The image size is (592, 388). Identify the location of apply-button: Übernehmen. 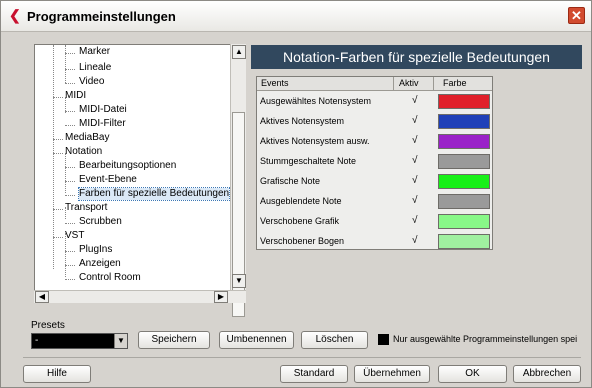
(392, 374).